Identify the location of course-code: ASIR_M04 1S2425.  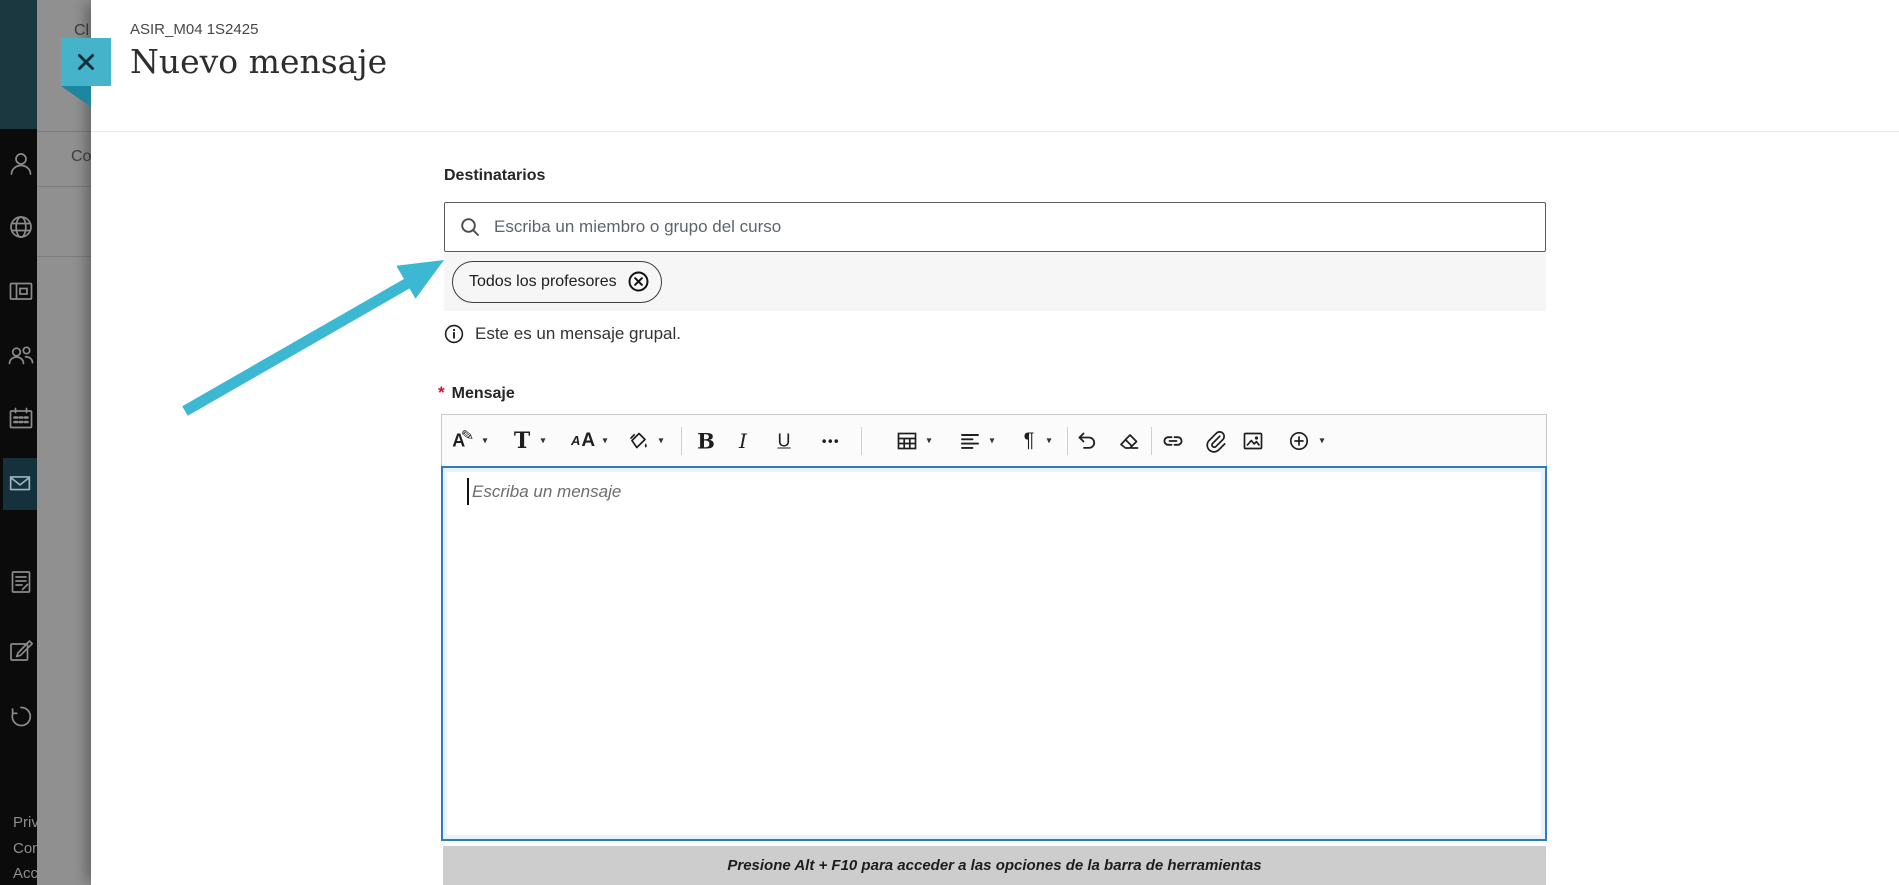
(194, 29).